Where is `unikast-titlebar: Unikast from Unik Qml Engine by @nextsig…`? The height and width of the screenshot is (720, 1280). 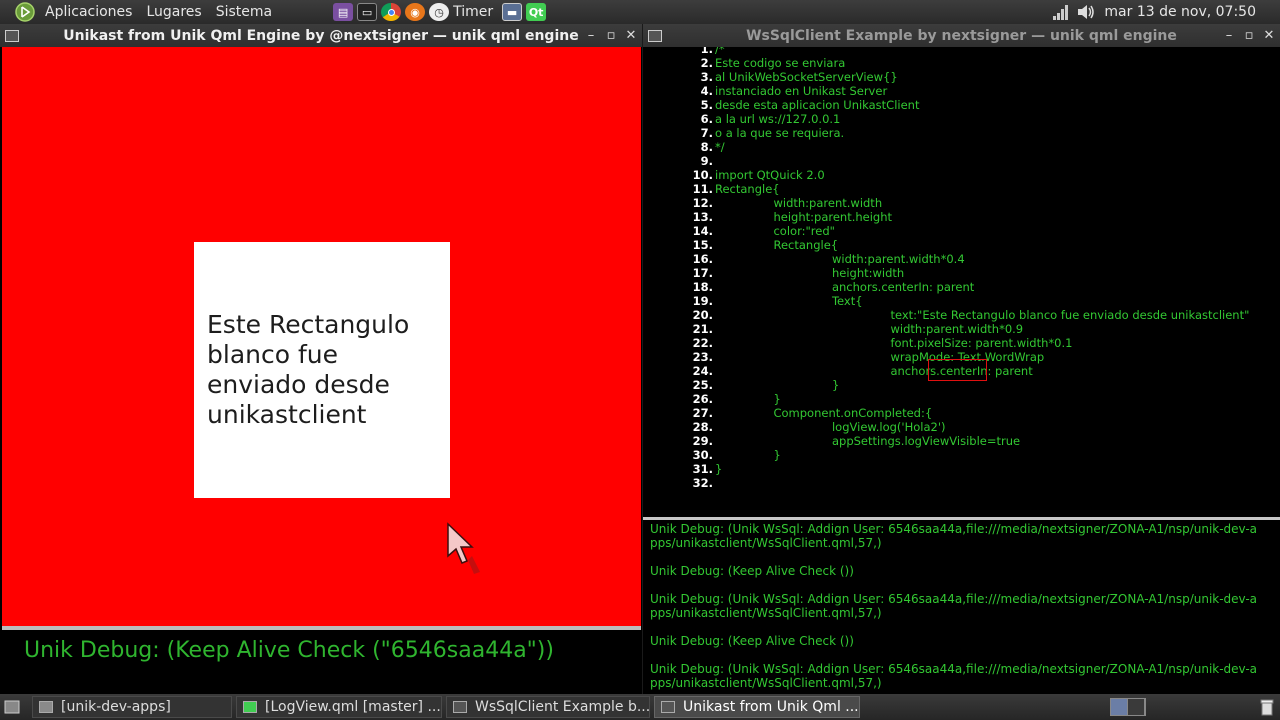 unikast-titlebar: Unikast from Unik Qml Engine by @nextsig… is located at coordinates (321, 35).